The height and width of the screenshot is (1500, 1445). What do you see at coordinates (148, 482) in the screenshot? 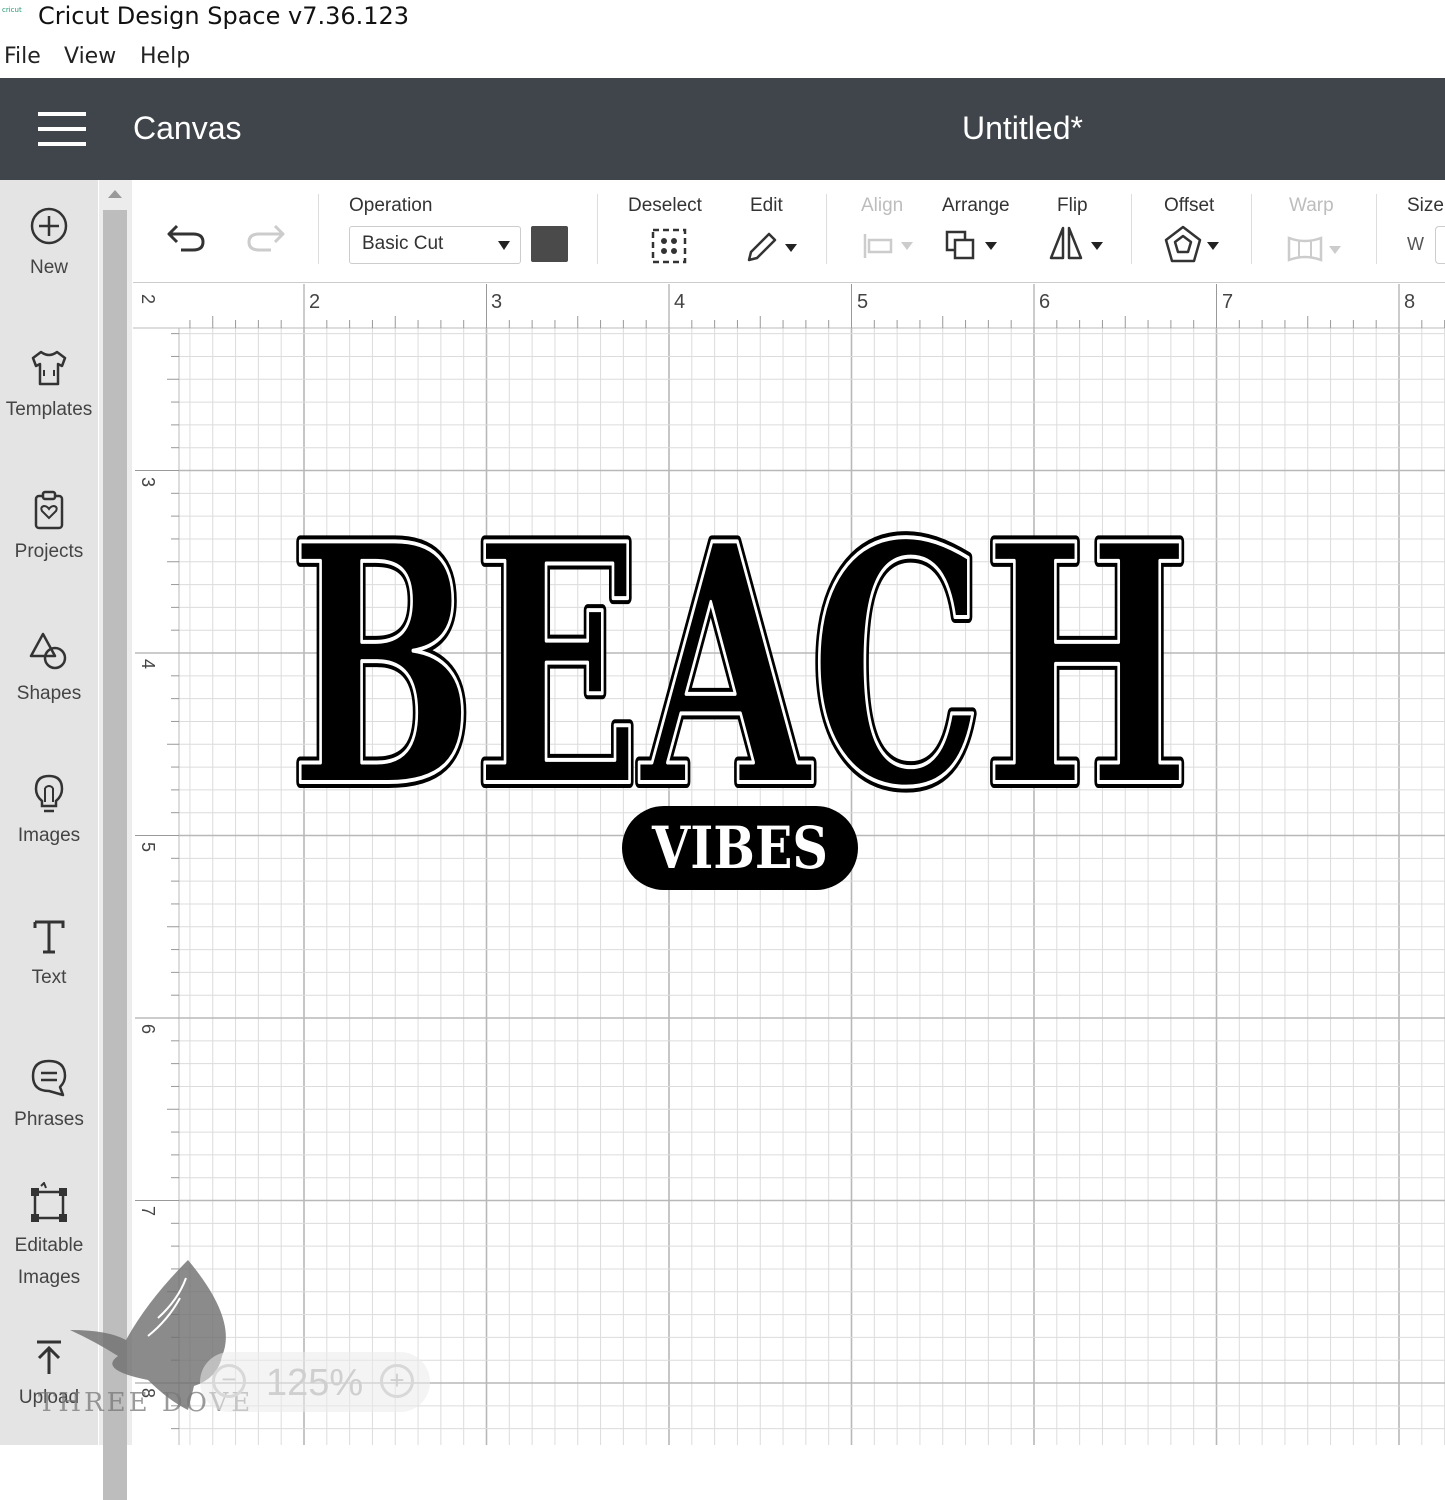
I see `ruler-v-label: 3` at bounding box center [148, 482].